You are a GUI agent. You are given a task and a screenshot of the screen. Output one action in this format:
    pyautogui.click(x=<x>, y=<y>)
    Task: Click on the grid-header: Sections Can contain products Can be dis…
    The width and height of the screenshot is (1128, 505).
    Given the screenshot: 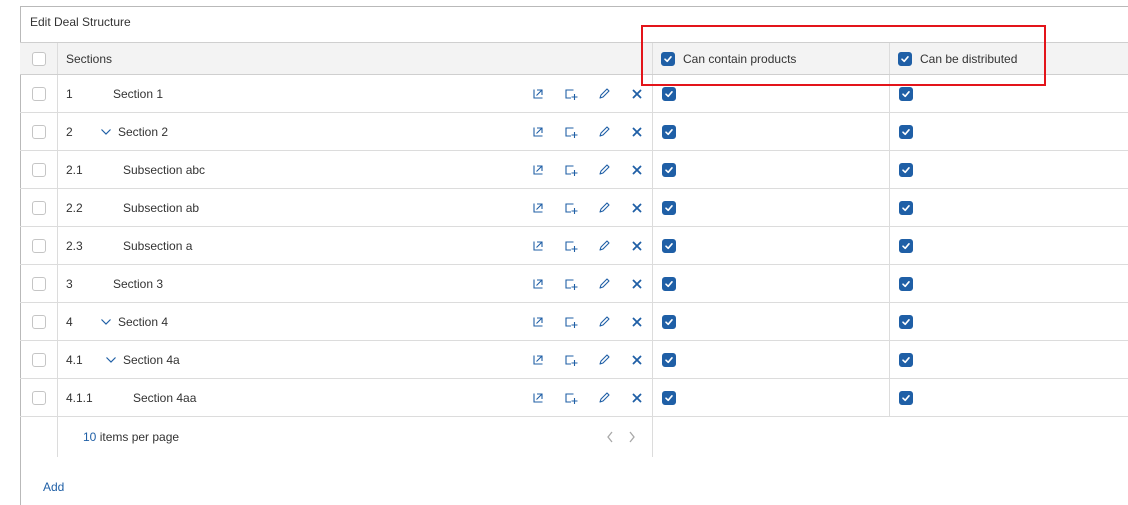 What is the action you would take?
    pyautogui.click(x=574, y=58)
    